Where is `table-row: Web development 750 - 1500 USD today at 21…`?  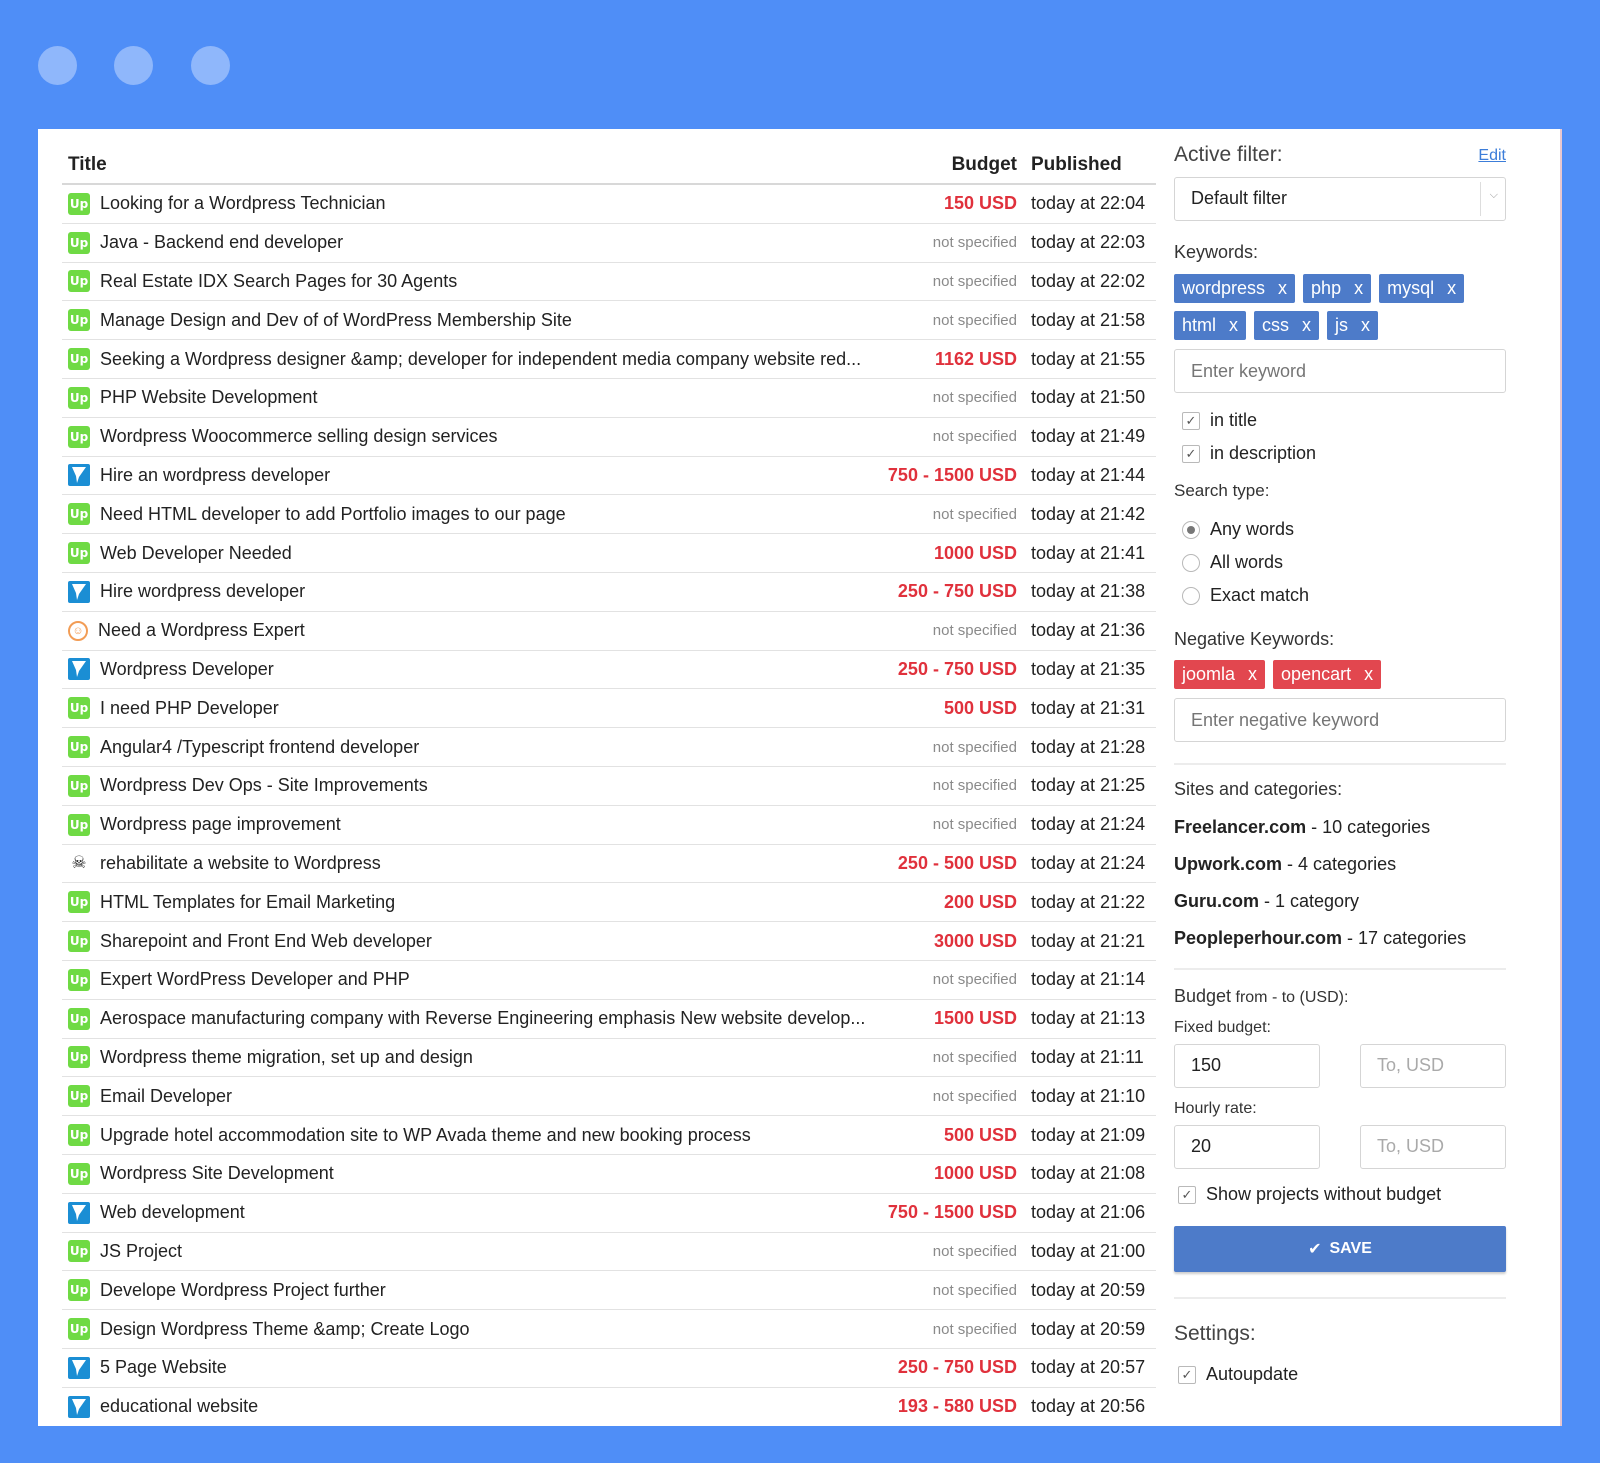
table-row: Web development 750 - 1500 USD today at 21… is located at coordinates (609, 1213).